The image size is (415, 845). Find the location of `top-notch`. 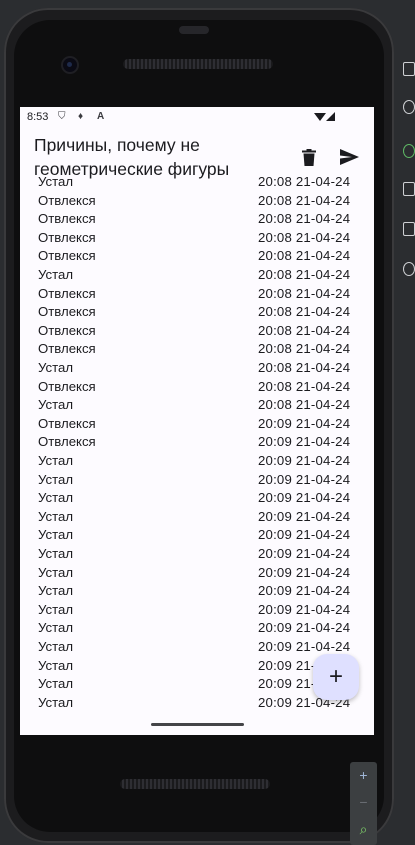

top-notch is located at coordinates (194, 30).